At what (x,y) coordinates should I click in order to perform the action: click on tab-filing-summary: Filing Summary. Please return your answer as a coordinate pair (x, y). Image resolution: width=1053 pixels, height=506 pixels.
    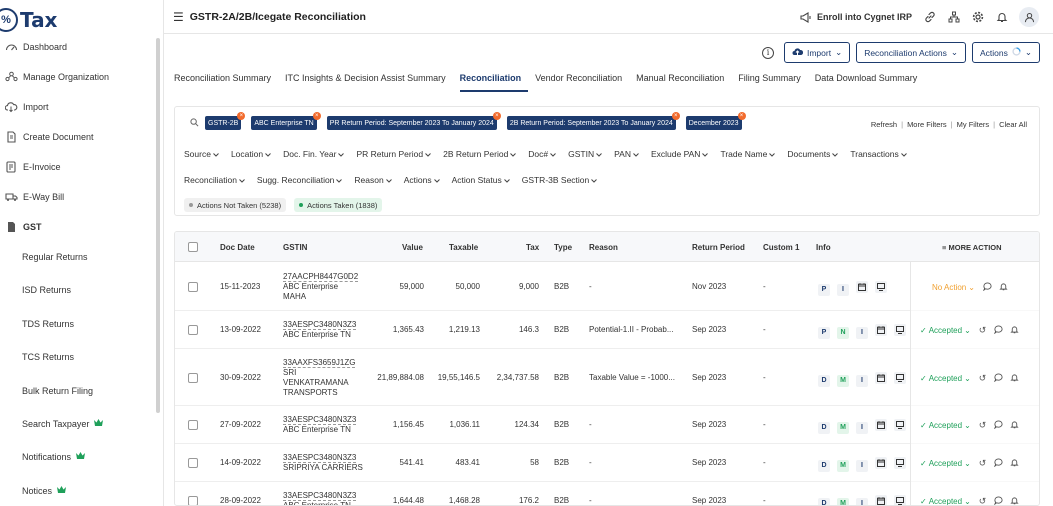
    Looking at the image, I should click on (773, 82).